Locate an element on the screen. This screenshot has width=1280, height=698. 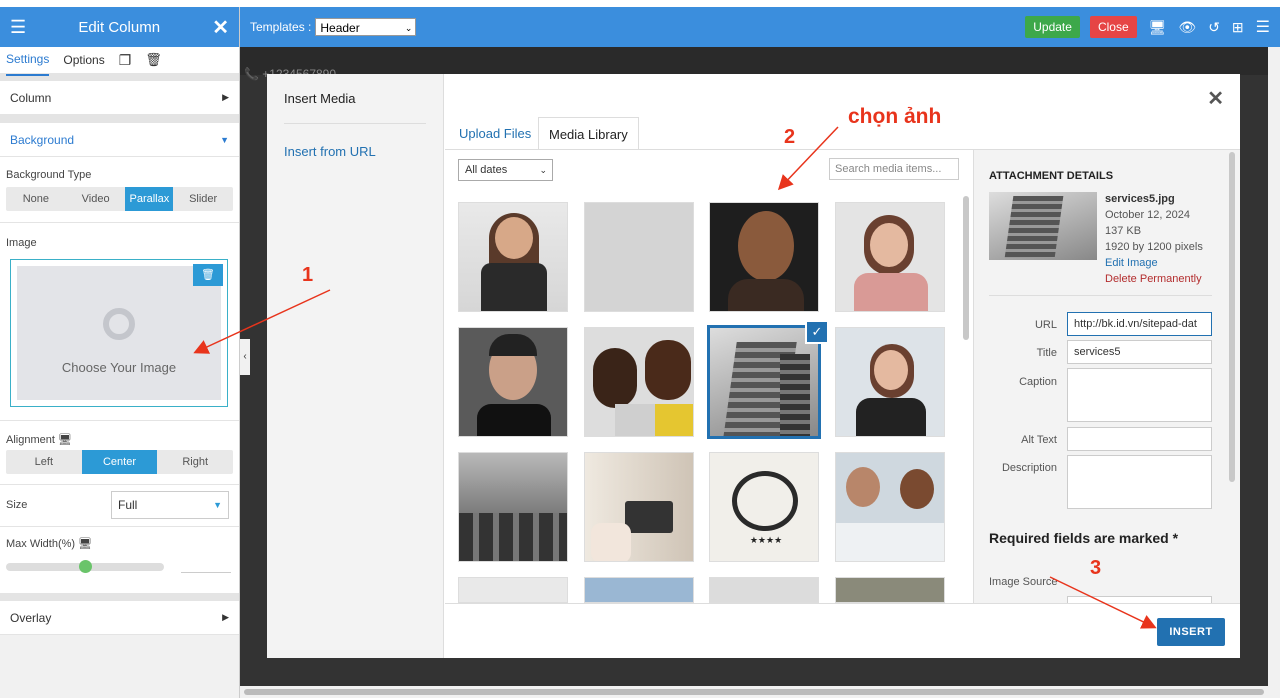
annotation-number-3: 3 is located at coordinates (1096, 568).